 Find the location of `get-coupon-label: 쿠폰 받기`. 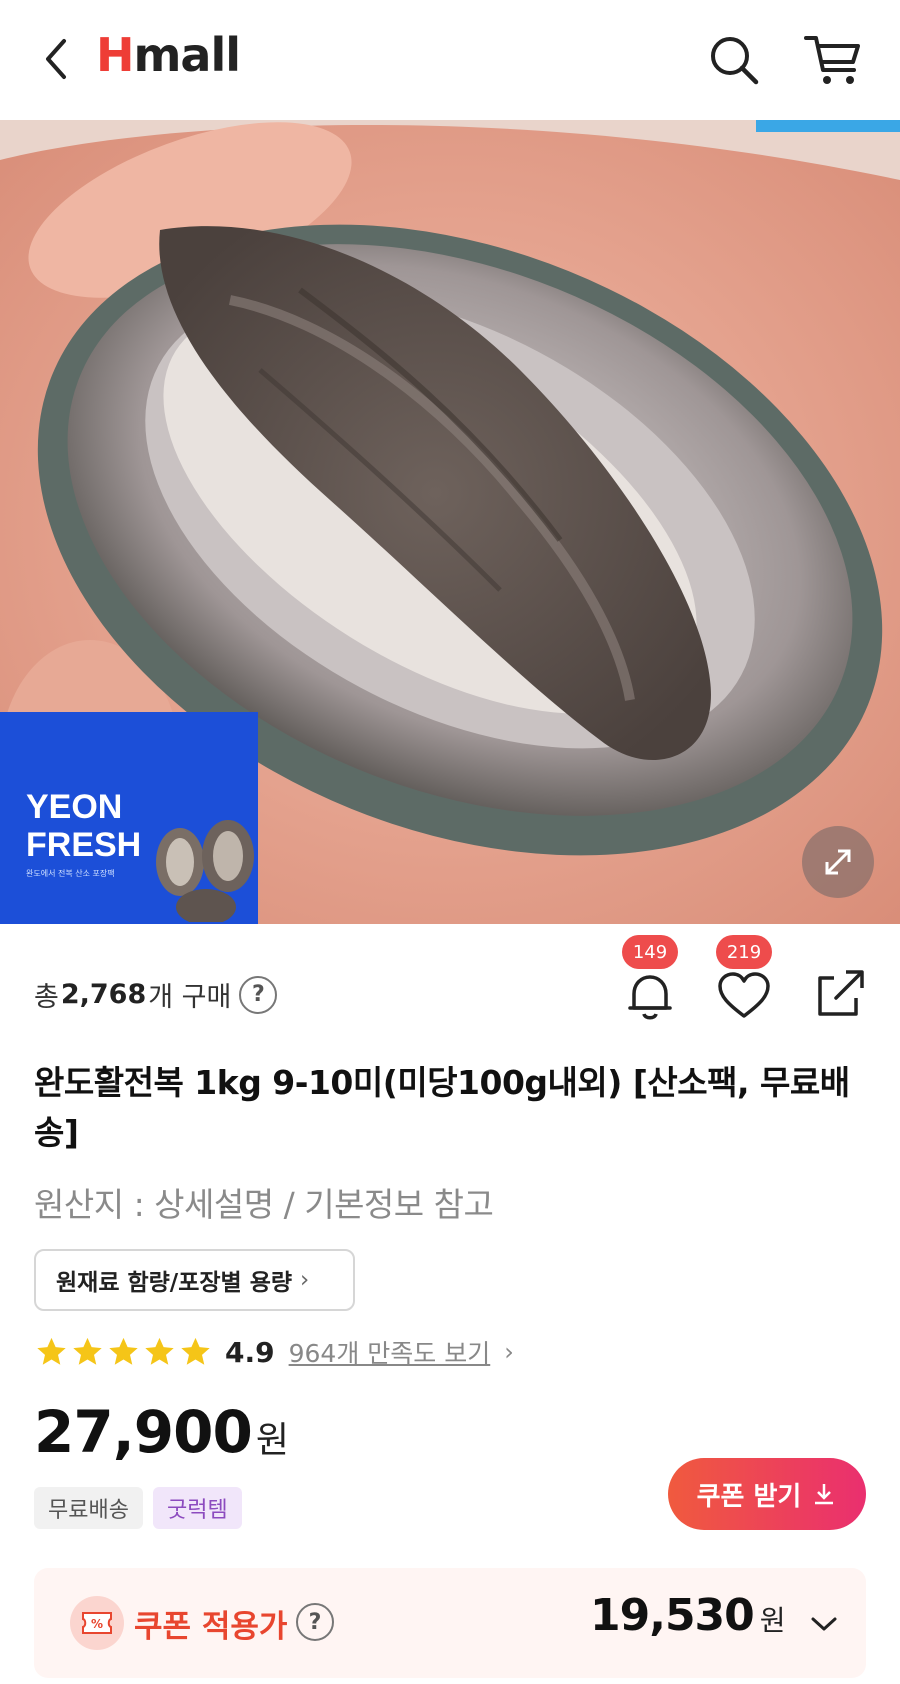

get-coupon-label: 쿠폰 받기 is located at coordinates (749, 1496).